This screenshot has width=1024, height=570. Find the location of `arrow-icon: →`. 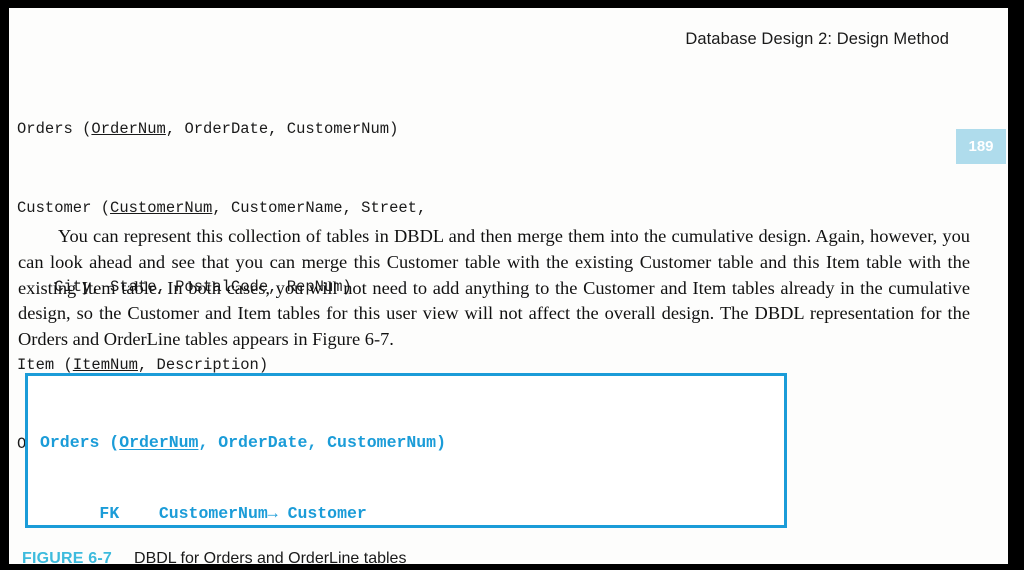

arrow-icon: → is located at coordinates (272, 513).